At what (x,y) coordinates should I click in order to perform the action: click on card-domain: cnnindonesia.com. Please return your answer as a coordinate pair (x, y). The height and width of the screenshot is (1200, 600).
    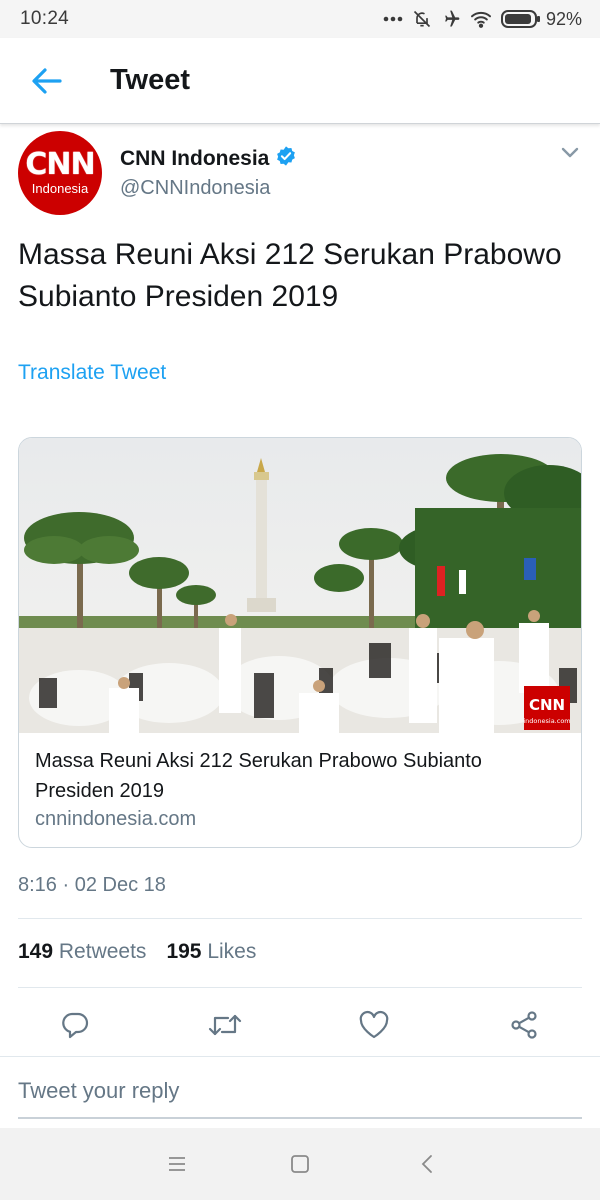
    Looking at the image, I should click on (116, 819).